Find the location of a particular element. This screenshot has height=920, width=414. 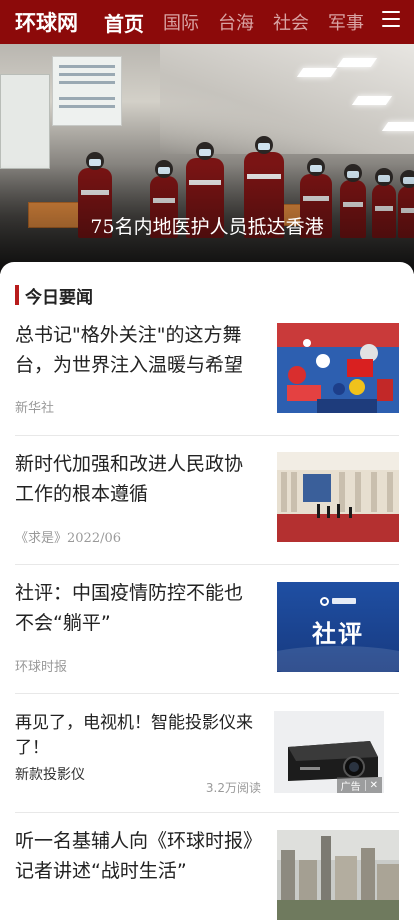

editorial-label: 社评 is located at coordinates (338, 634).